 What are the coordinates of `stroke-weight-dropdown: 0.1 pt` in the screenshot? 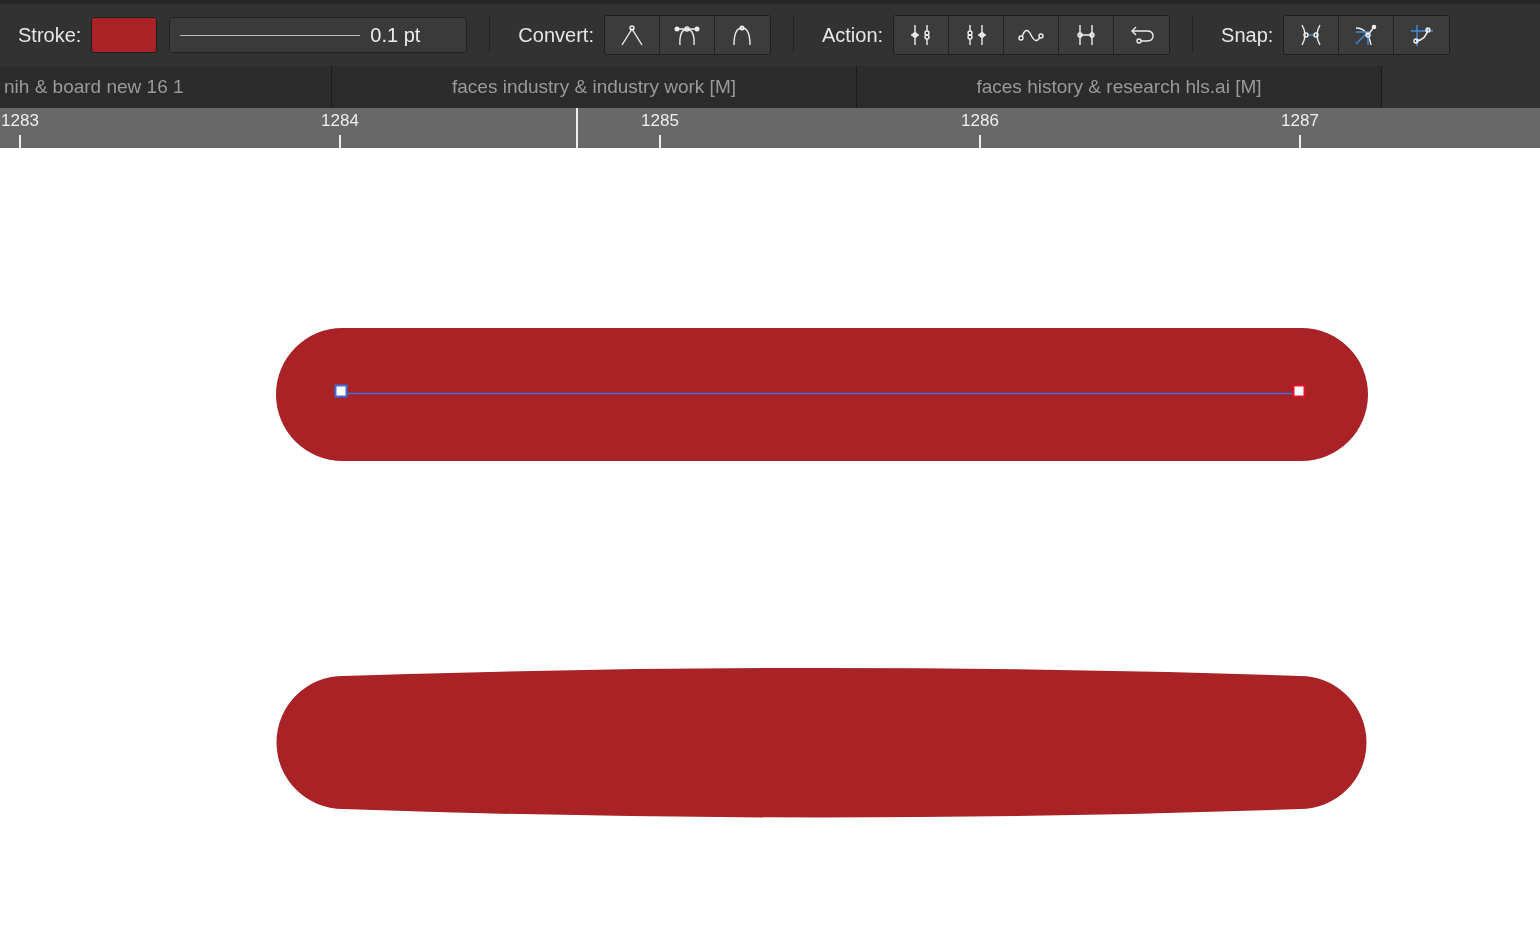 It's located at (318, 35).